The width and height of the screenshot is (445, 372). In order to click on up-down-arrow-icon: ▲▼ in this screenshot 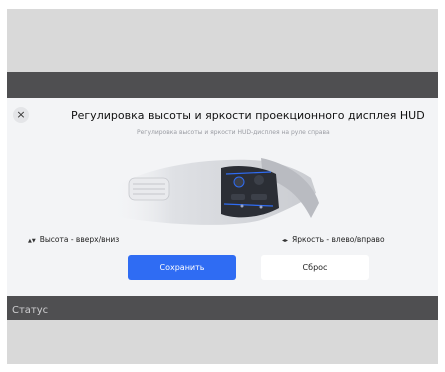, I will do `click(32, 241)`.